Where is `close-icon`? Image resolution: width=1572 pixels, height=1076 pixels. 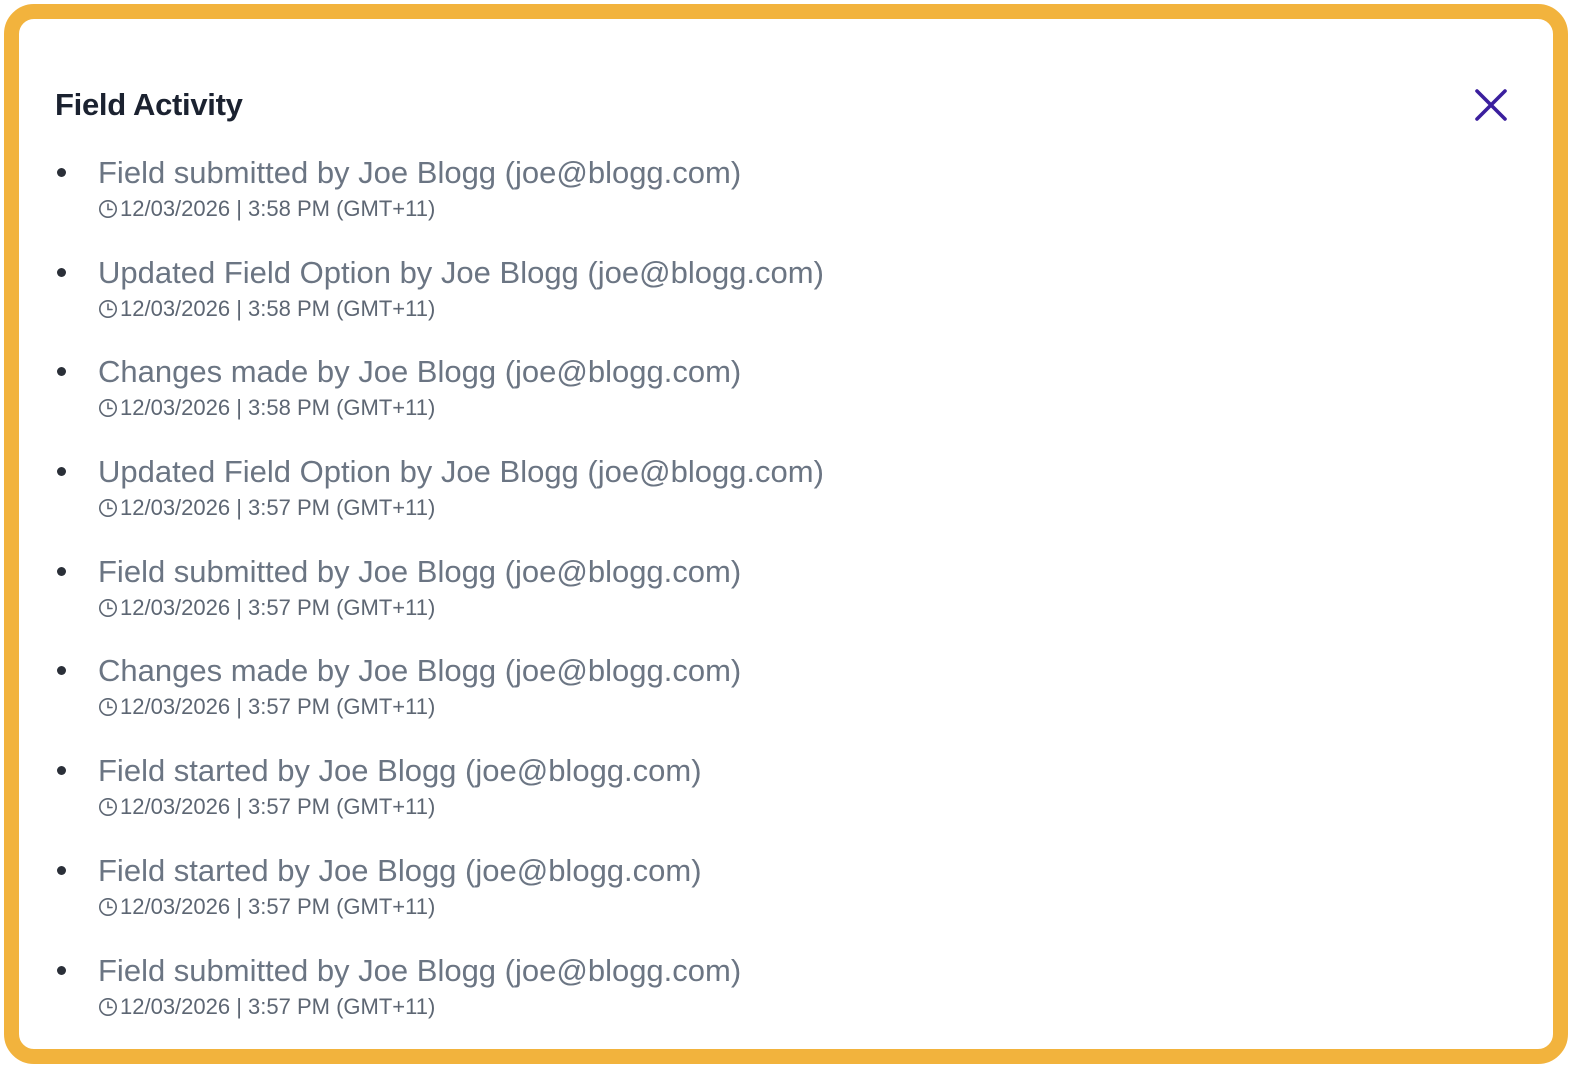
close-icon is located at coordinates (1491, 105).